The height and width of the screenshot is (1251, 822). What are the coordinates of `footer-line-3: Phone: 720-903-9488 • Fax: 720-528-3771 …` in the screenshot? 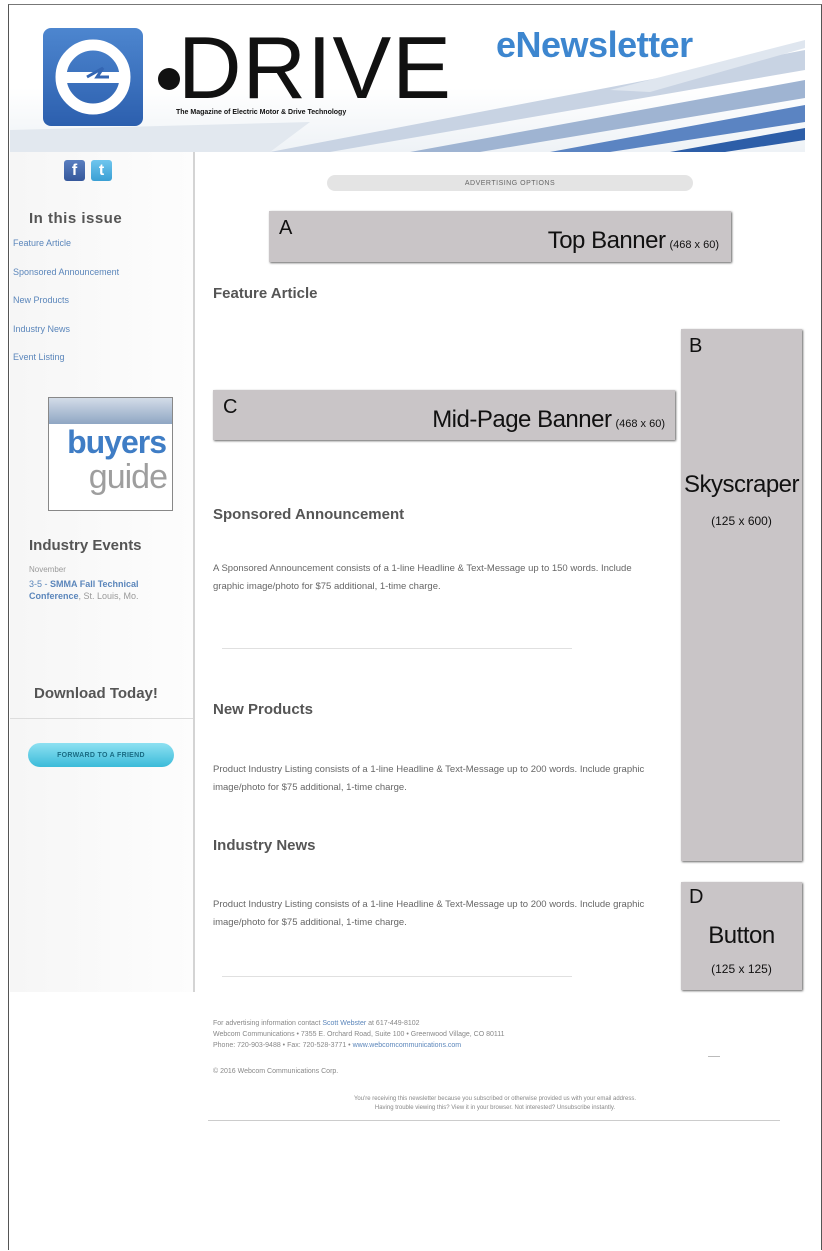 It's located at (337, 1045).